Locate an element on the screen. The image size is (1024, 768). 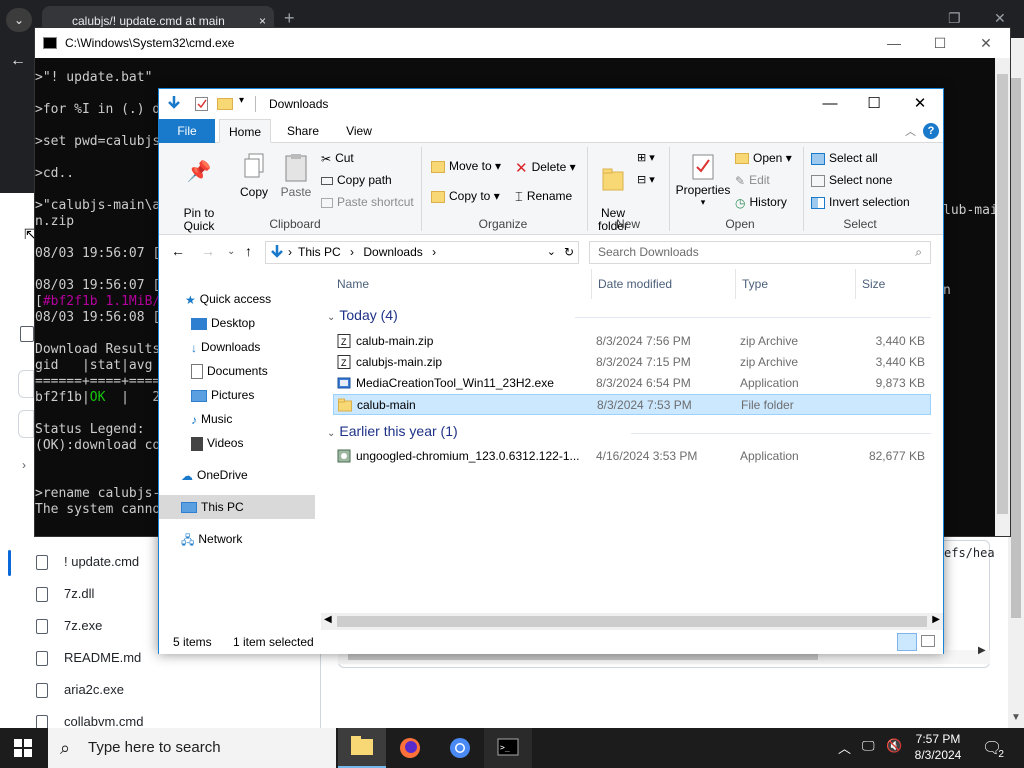
select-all-button: Select all is located at coordinates (844, 158).